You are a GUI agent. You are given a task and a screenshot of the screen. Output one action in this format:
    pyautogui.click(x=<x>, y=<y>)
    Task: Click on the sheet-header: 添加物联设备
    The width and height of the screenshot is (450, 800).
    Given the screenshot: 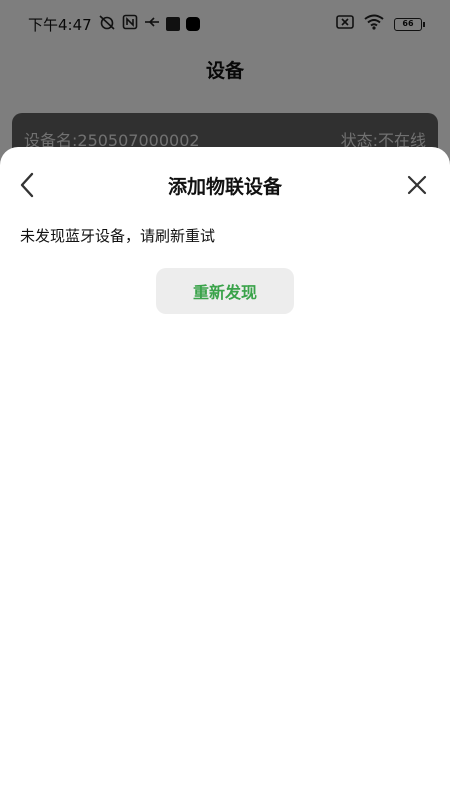 What is the action you would take?
    pyautogui.click(x=225, y=185)
    